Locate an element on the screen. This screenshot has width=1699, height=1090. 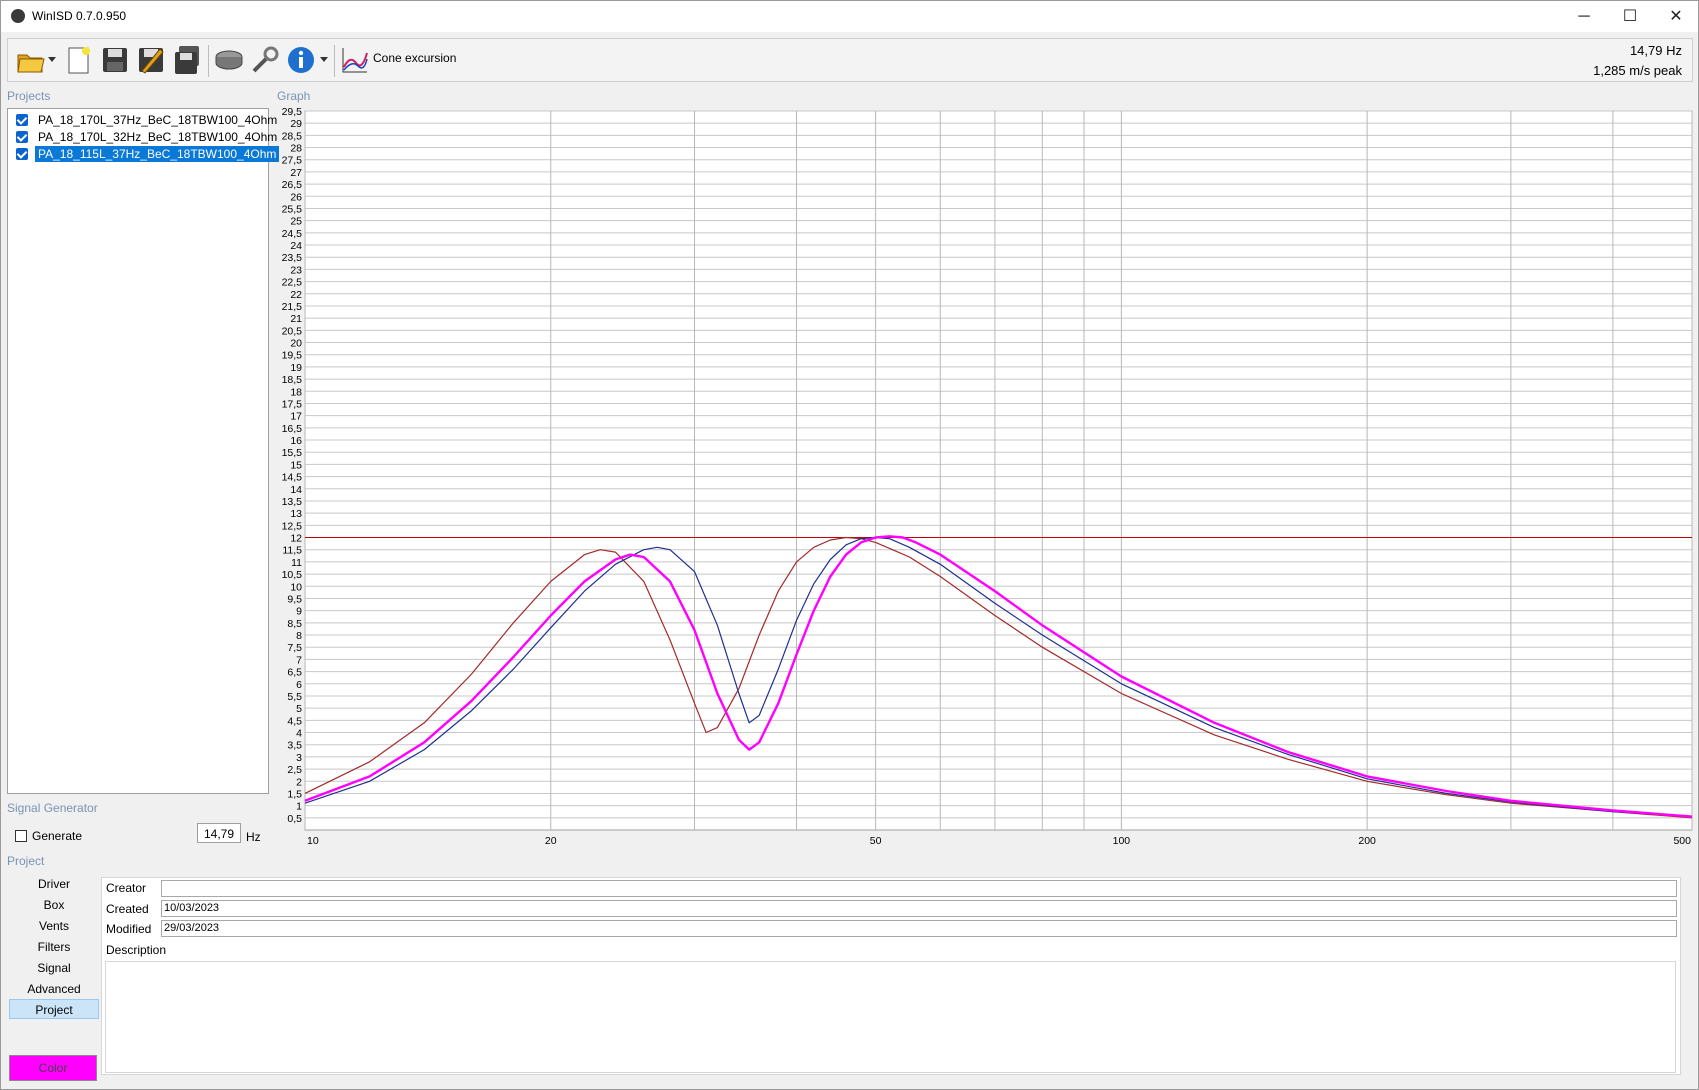
open-folder-icon is located at coordinates (31, 60).